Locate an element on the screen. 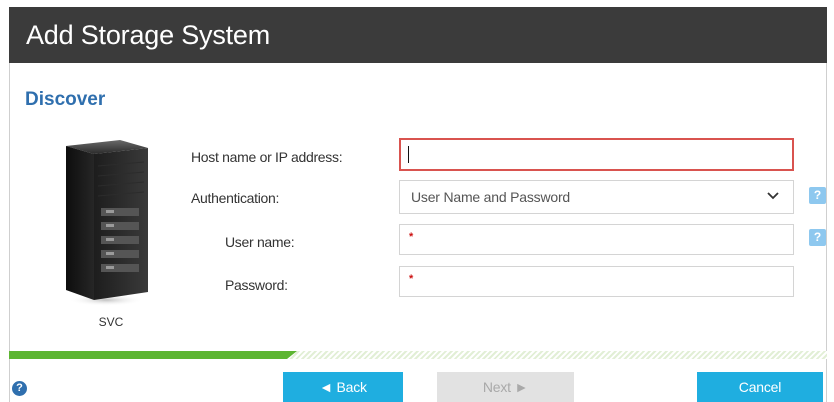  auth-select: User Name and Password is located at coordinates (596, 197).